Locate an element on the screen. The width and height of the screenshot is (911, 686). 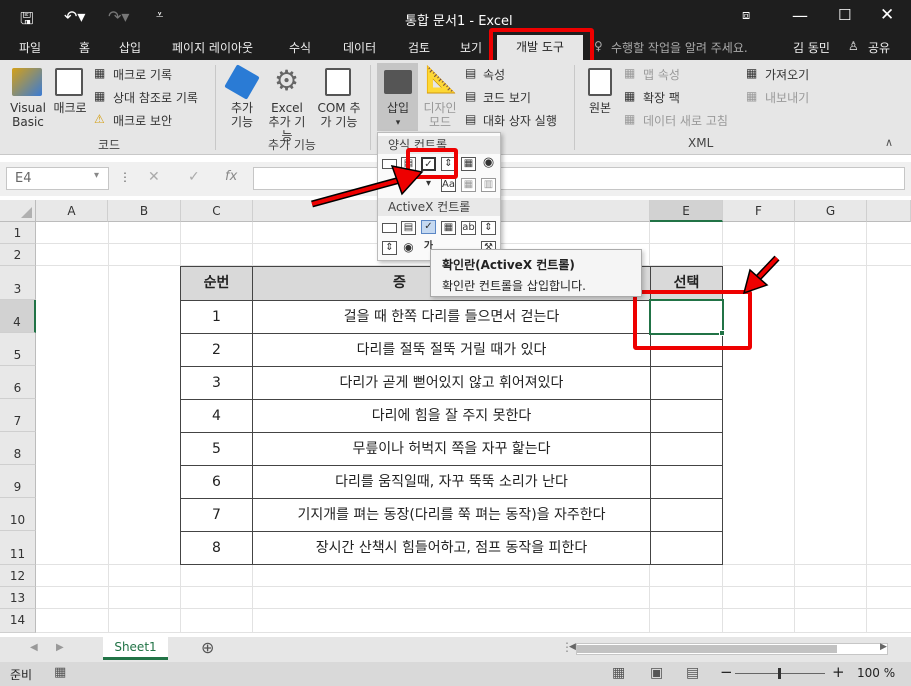
map-properties-button: 맵 속성 is located at coordinates (661, 74).